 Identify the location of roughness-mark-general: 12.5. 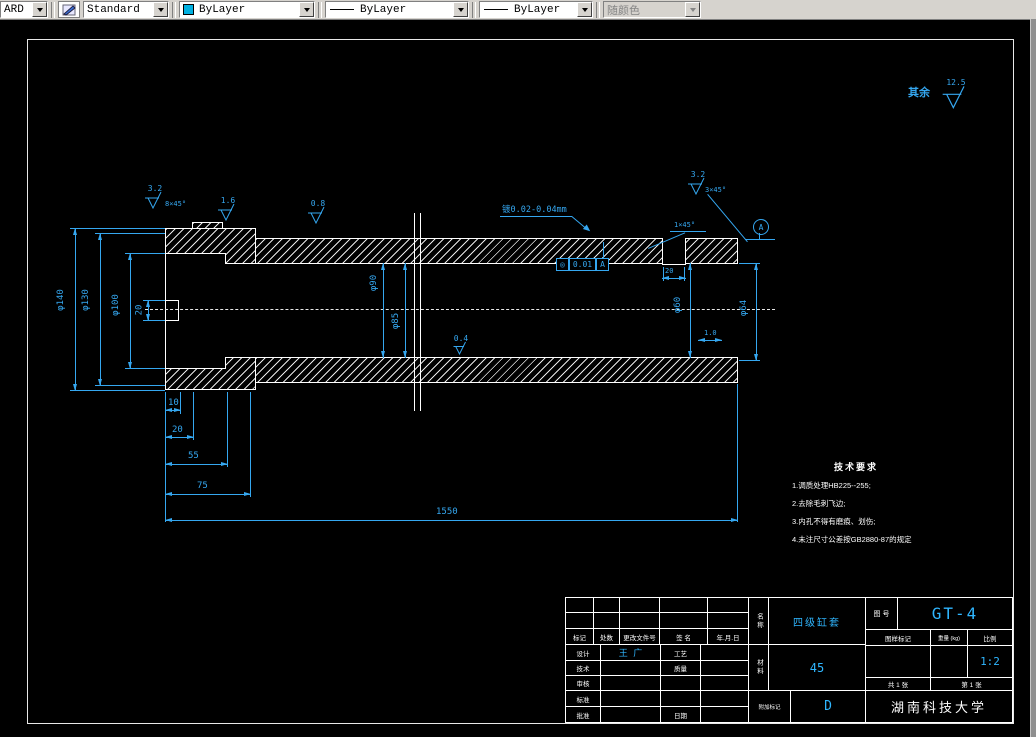
(956, 96).